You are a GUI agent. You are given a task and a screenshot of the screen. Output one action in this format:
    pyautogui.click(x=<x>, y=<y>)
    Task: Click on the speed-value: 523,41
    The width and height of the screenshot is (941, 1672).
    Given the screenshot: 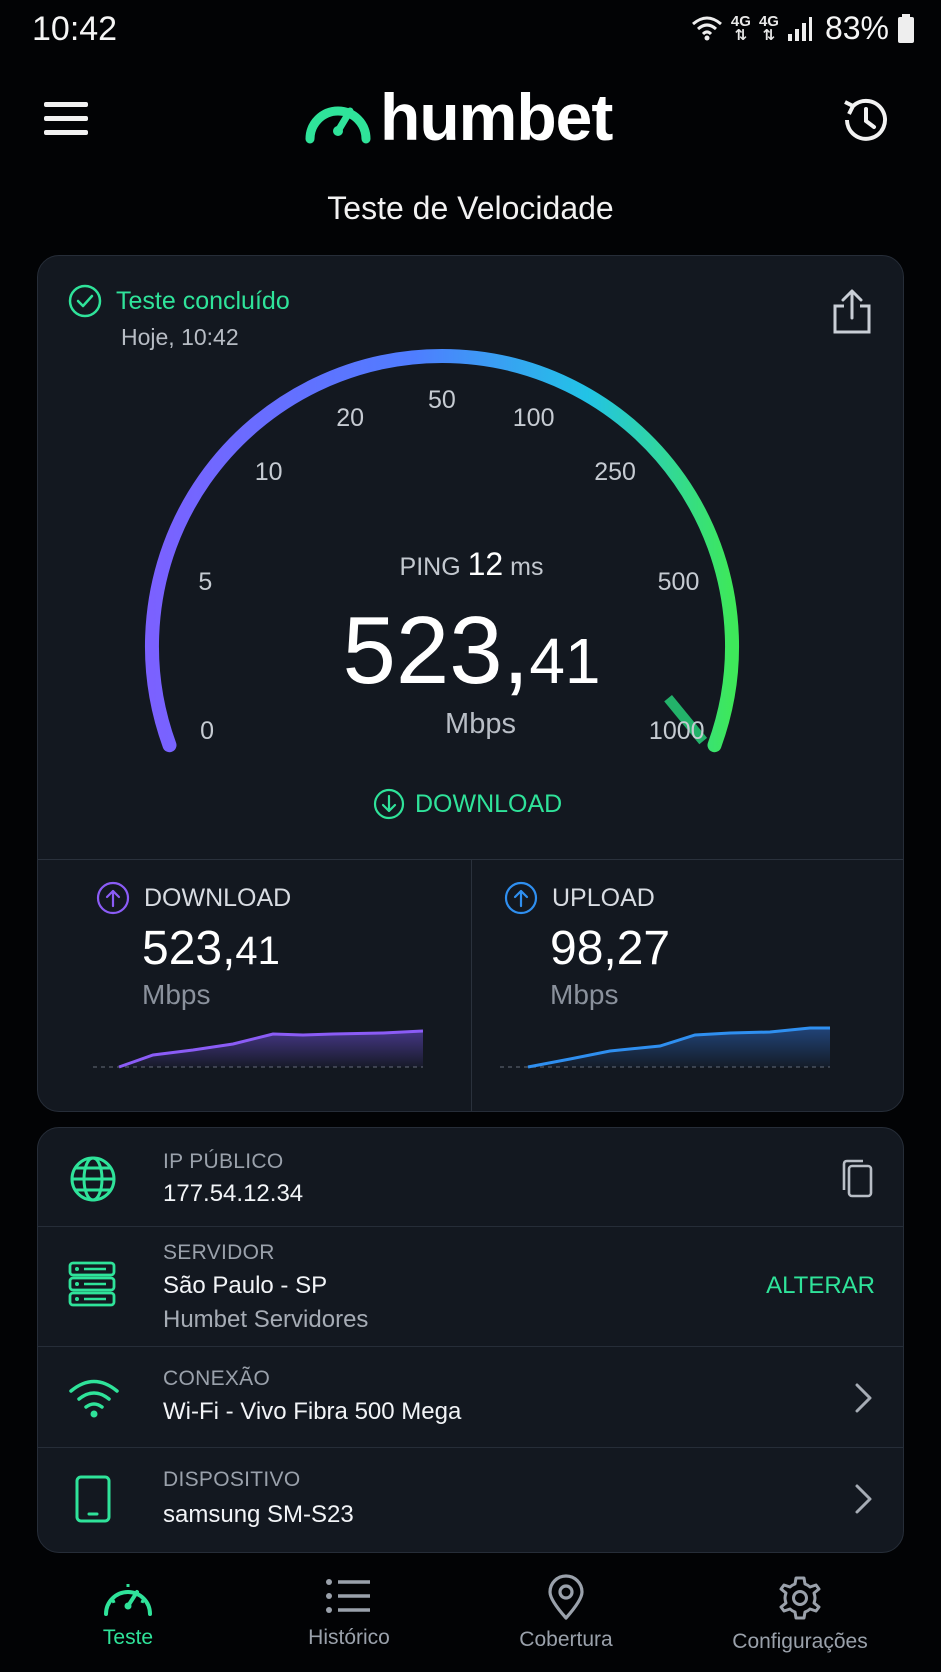 What is the action you would take?
    pyautogui.click(x=470, y=651)
    